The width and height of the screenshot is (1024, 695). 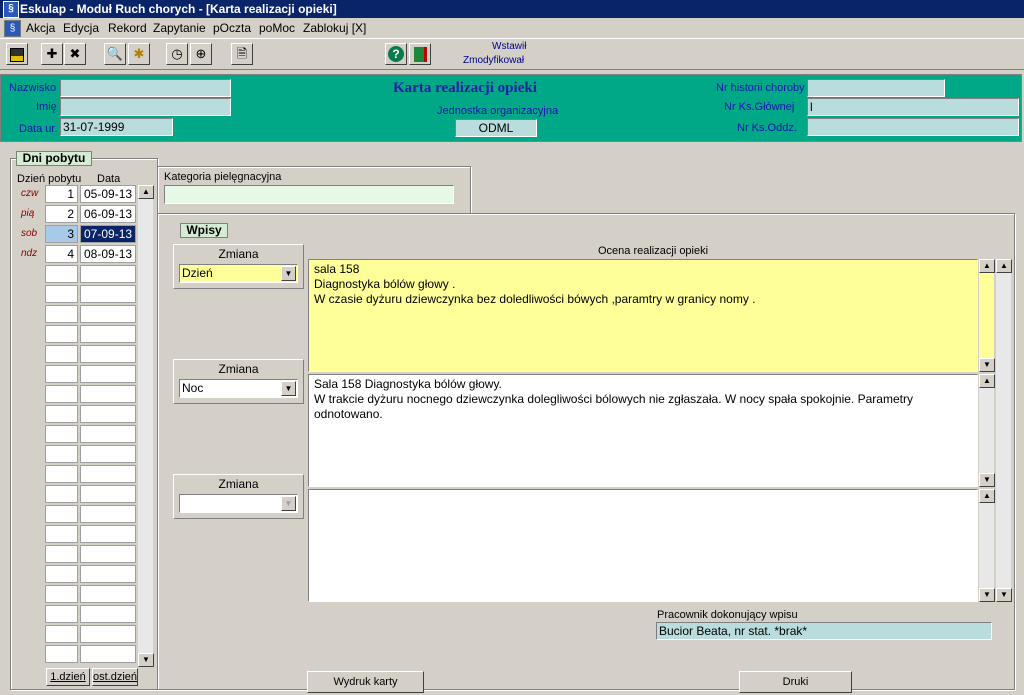 I want to click on last-day-button: ost.dzień, so click(x=115, y=677).